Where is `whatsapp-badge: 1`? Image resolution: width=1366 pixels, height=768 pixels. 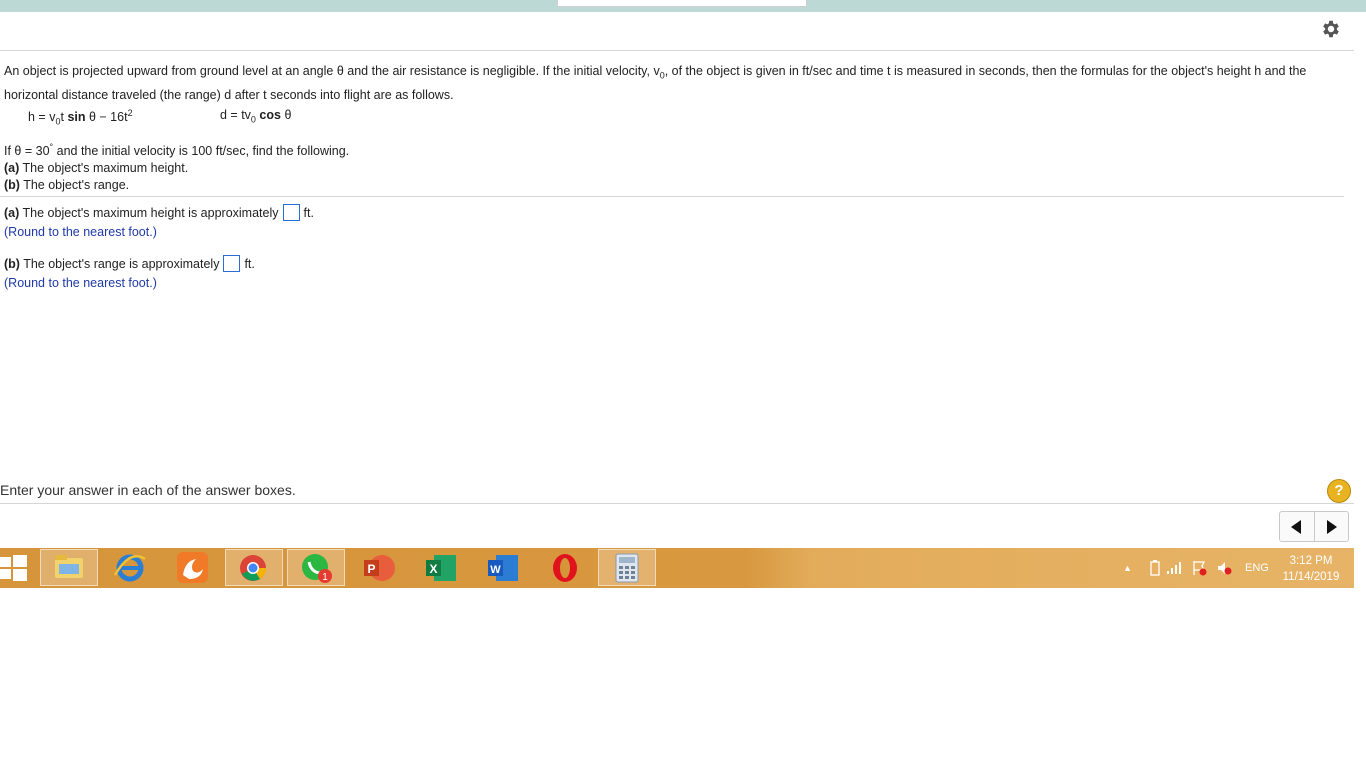
whatsapp-badge: 1 is located at coordinates (325, 577).